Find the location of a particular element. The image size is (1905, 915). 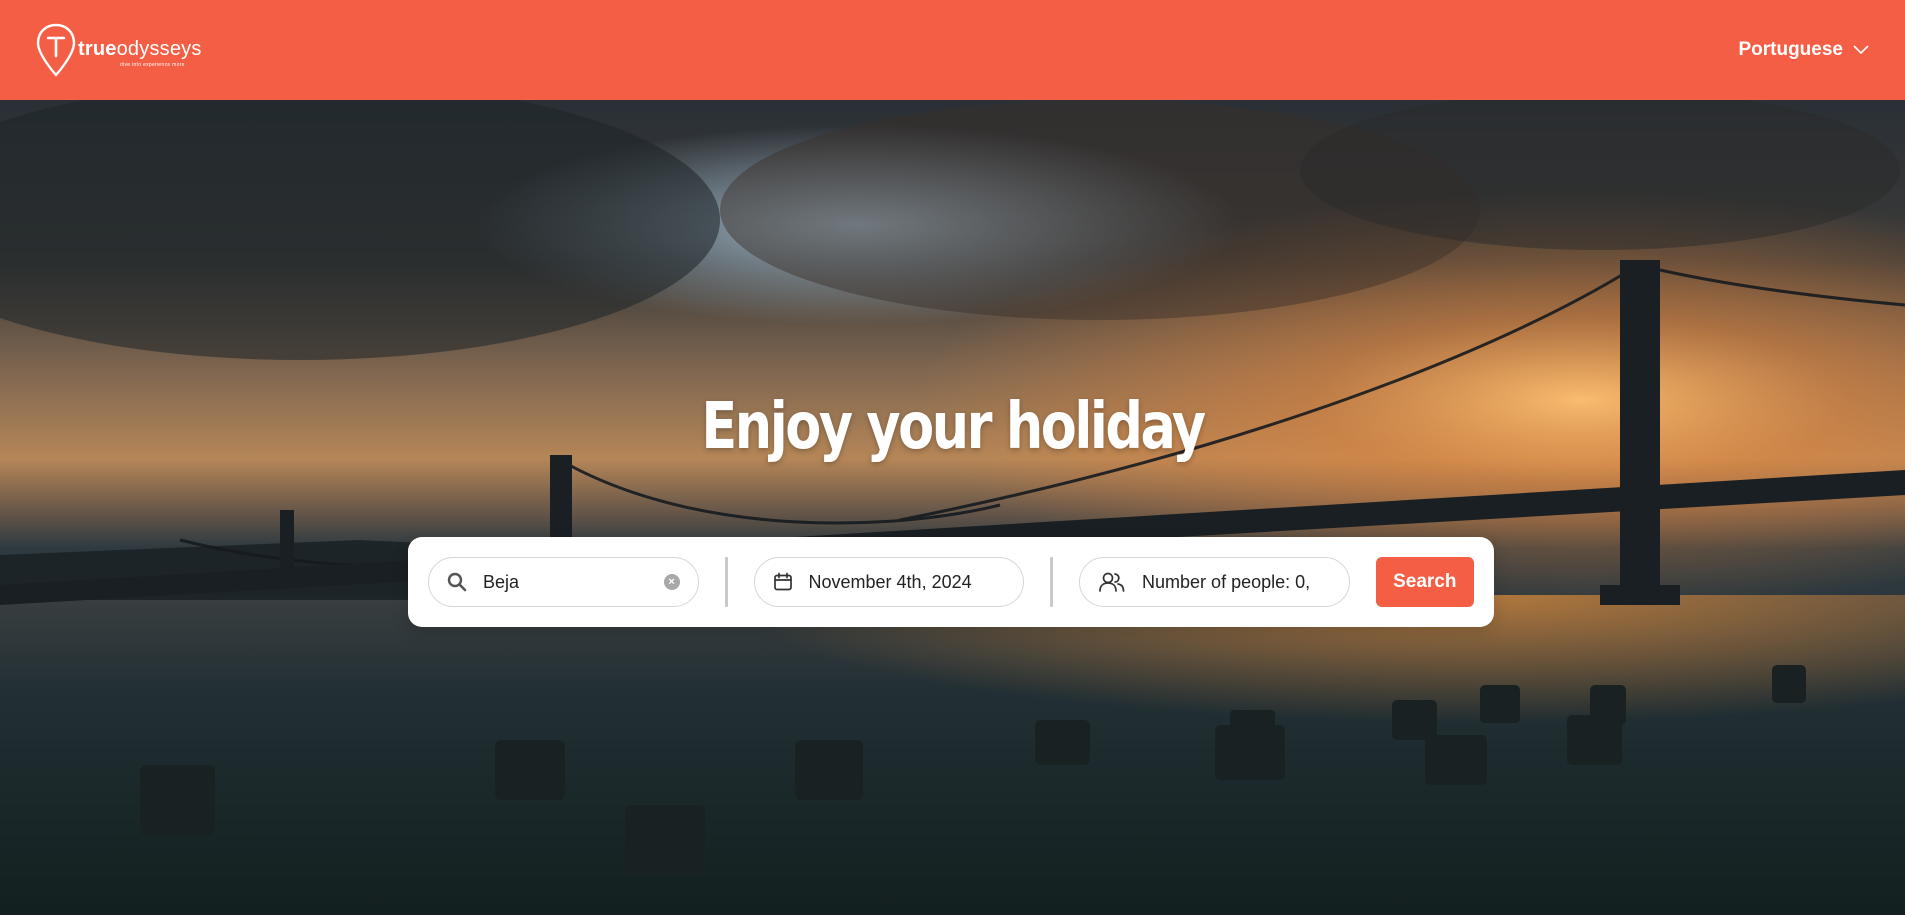

map-pin-logo-icon is located at coordinates (56, 50).